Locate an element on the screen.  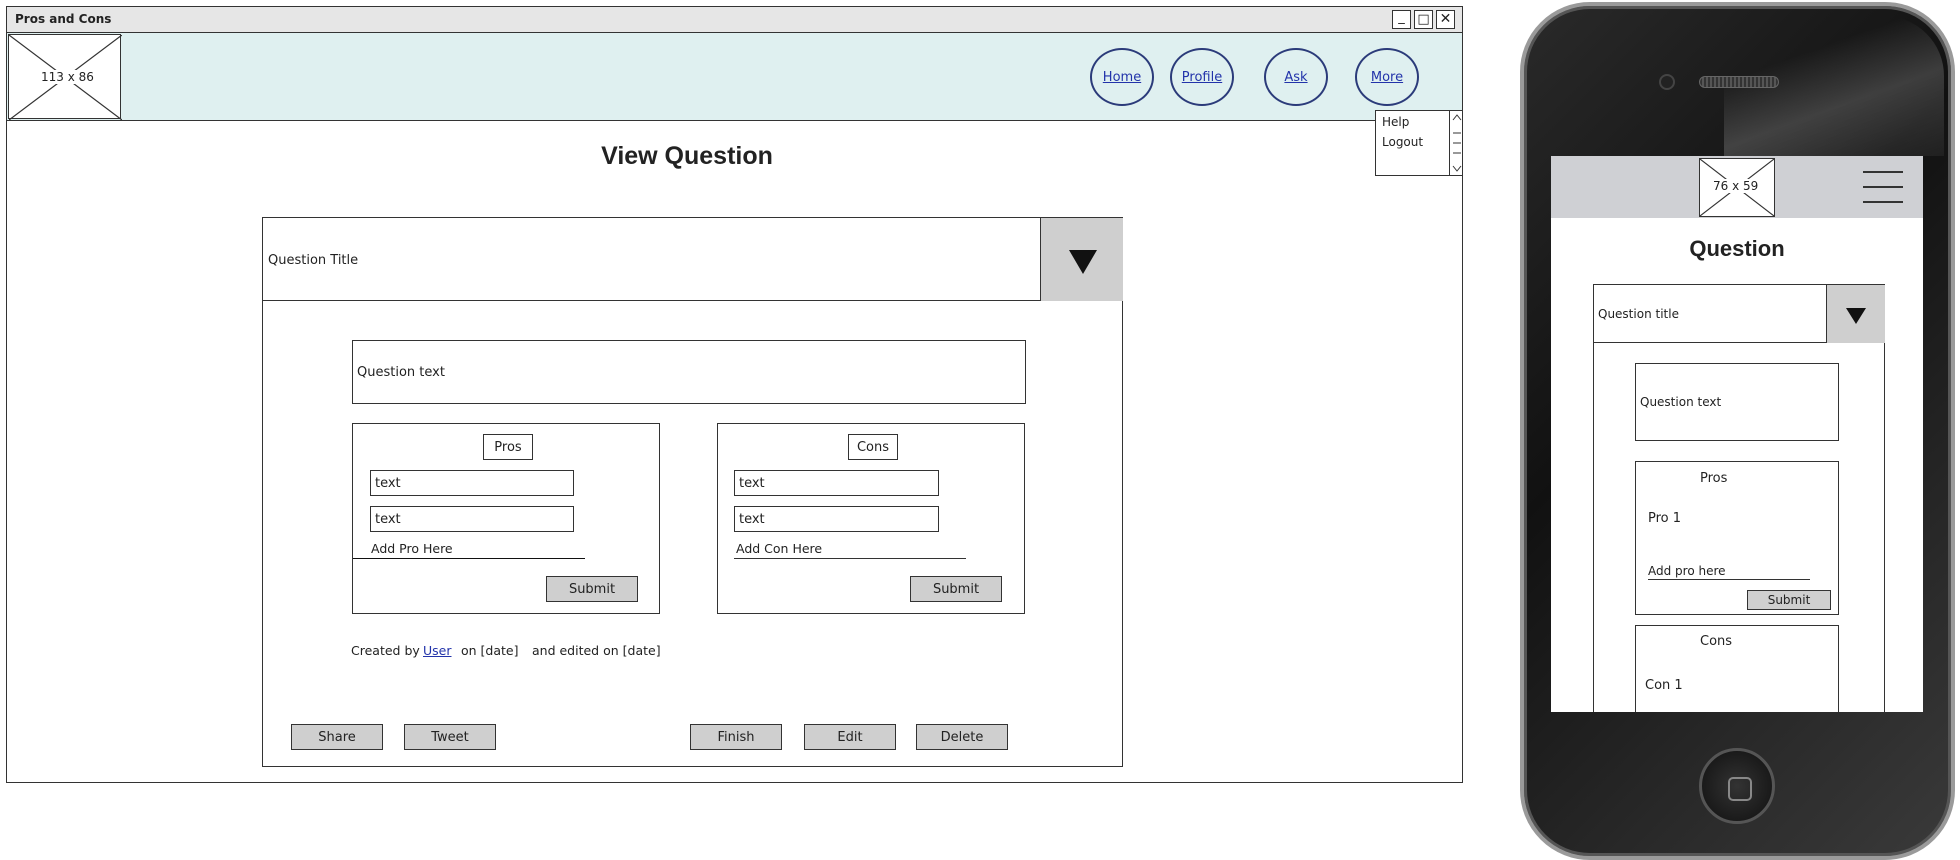
edit-button: Edit is located at coordinates (850, 737).